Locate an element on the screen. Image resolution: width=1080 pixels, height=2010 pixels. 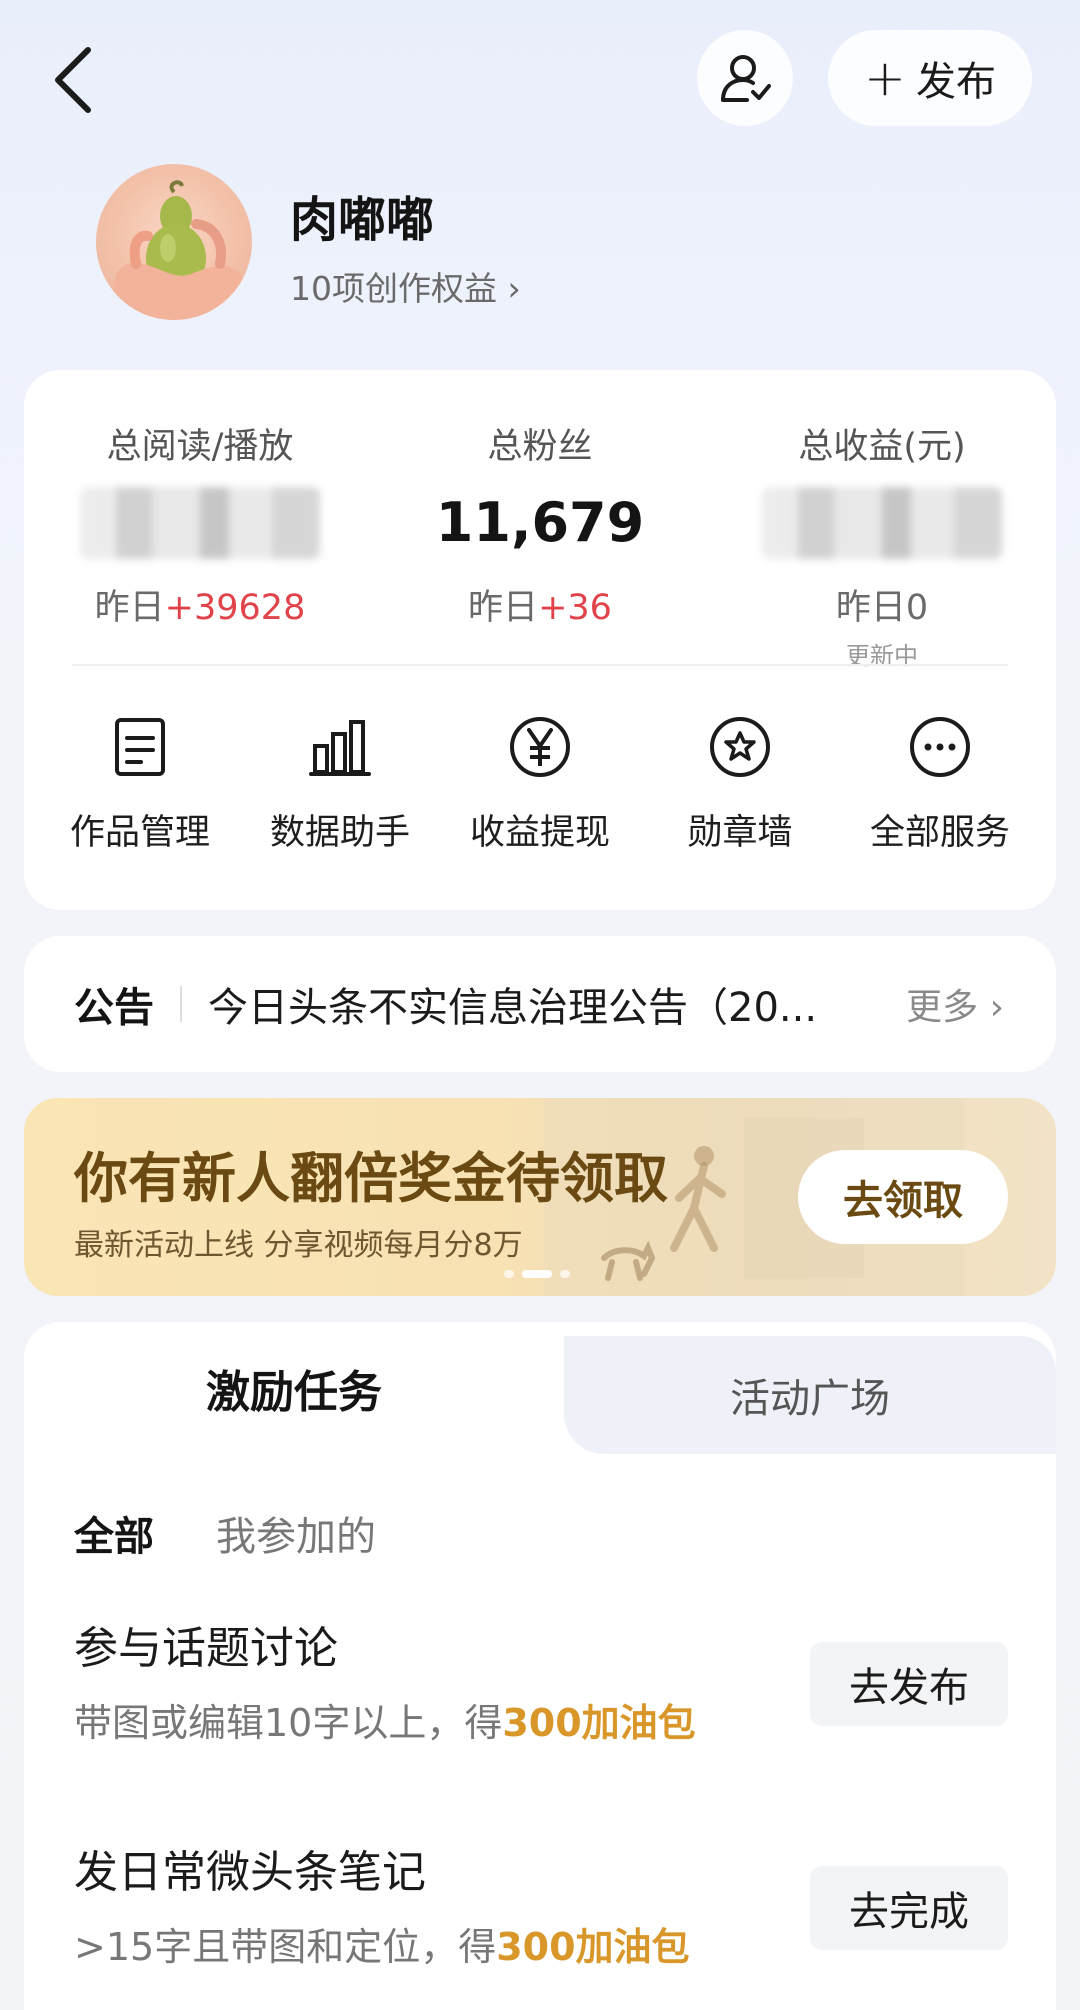
service-data-assistant: 数据助手 is located at coordinates (340, 785).